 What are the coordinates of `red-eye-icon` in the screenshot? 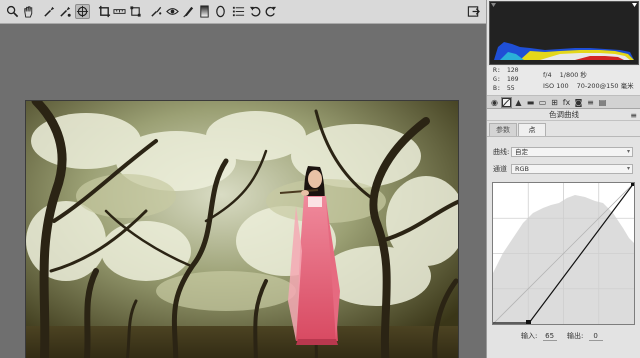 It's located at (172, 11).